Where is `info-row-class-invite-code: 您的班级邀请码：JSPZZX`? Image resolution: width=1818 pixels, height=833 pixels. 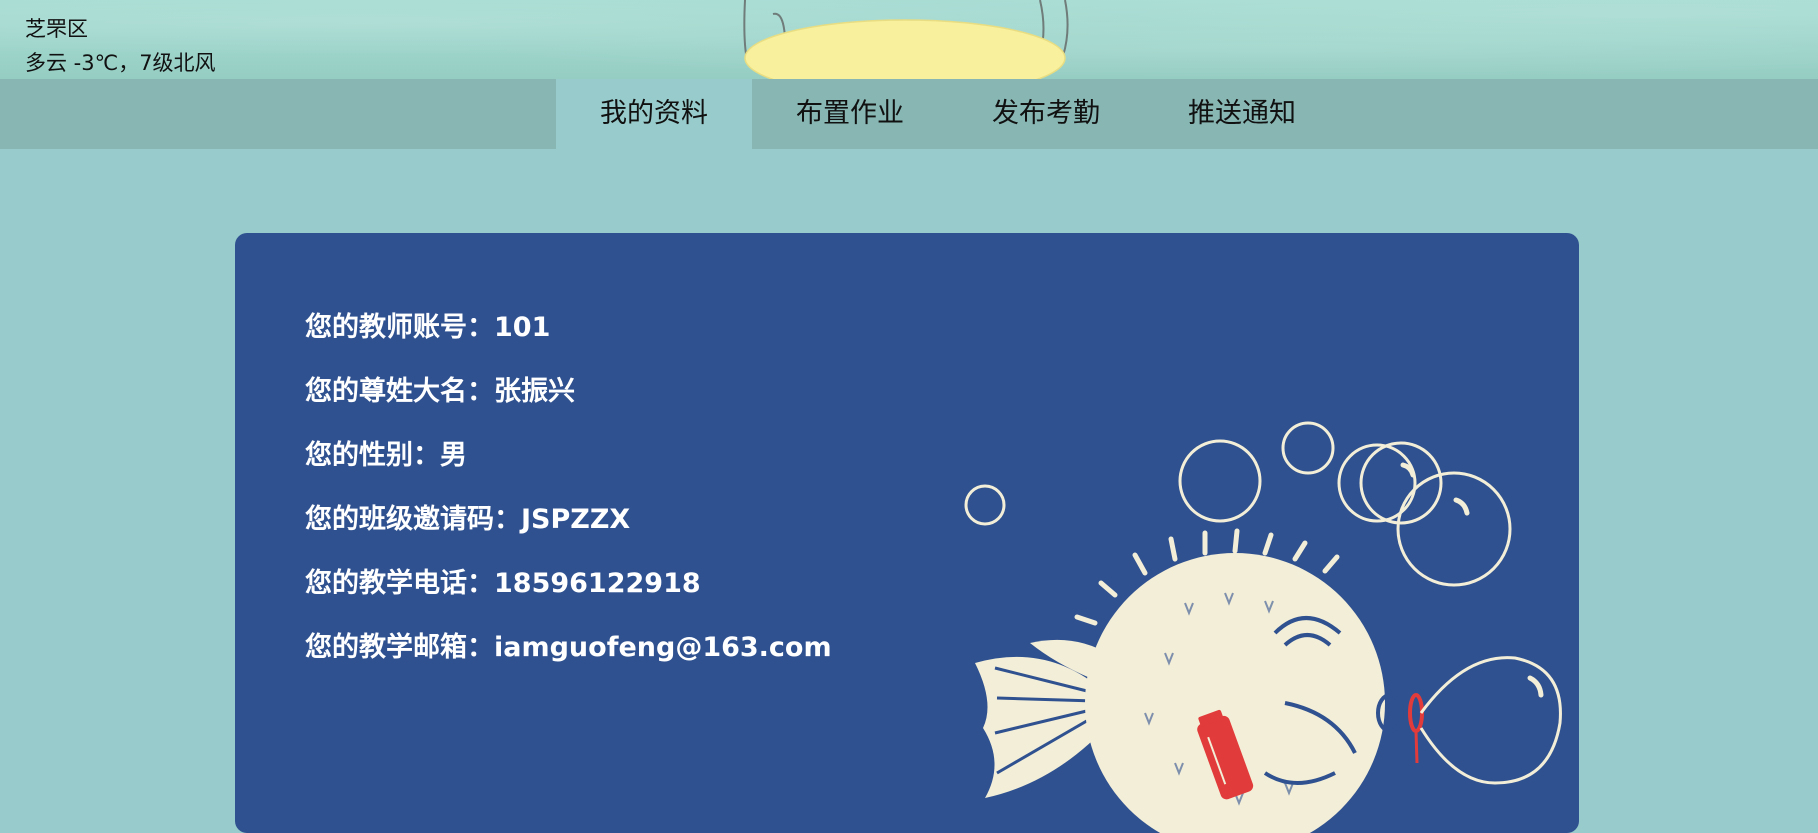 info-row-class-invite-code: 您的班级邀请码：JSPZZX is located at coordinates (467, 516).